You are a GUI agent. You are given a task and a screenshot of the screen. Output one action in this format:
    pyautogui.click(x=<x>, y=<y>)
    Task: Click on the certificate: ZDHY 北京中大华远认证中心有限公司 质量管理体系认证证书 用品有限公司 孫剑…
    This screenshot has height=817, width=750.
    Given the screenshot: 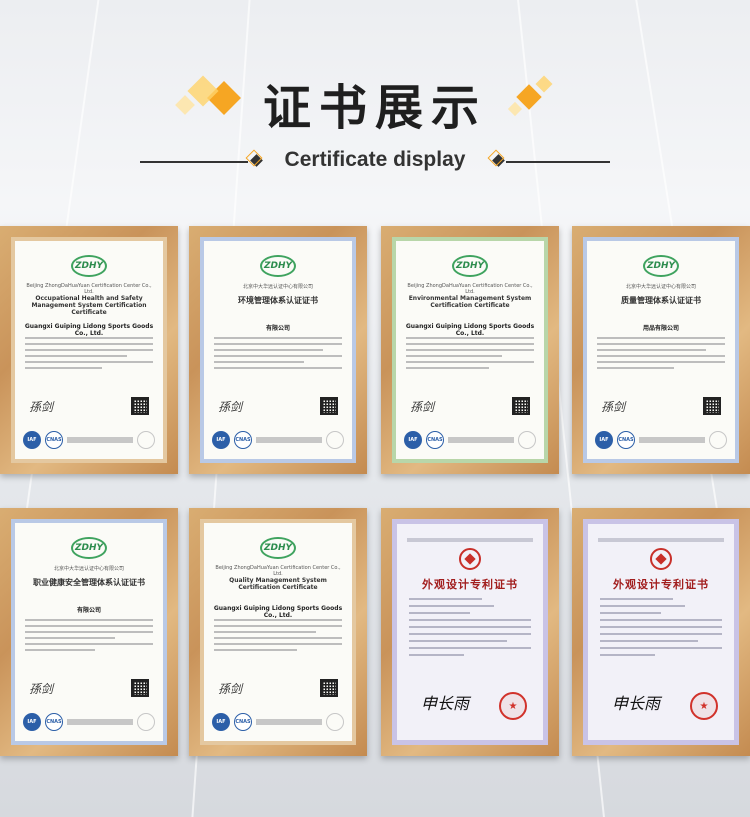 What is the action you would take?
    pyautogui.click(x=661, y=350)
    